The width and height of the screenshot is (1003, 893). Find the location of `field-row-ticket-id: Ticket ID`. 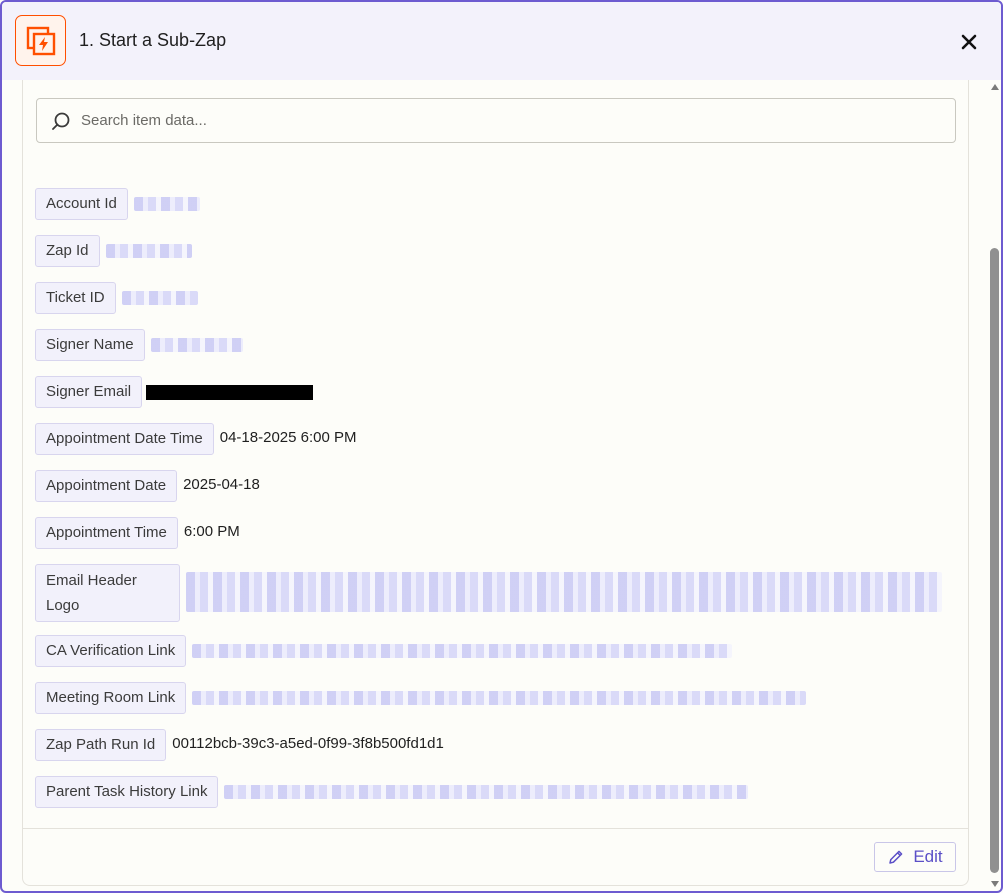

field-row-ticket-id: Ticket ID is located at coordinates (116, 298).